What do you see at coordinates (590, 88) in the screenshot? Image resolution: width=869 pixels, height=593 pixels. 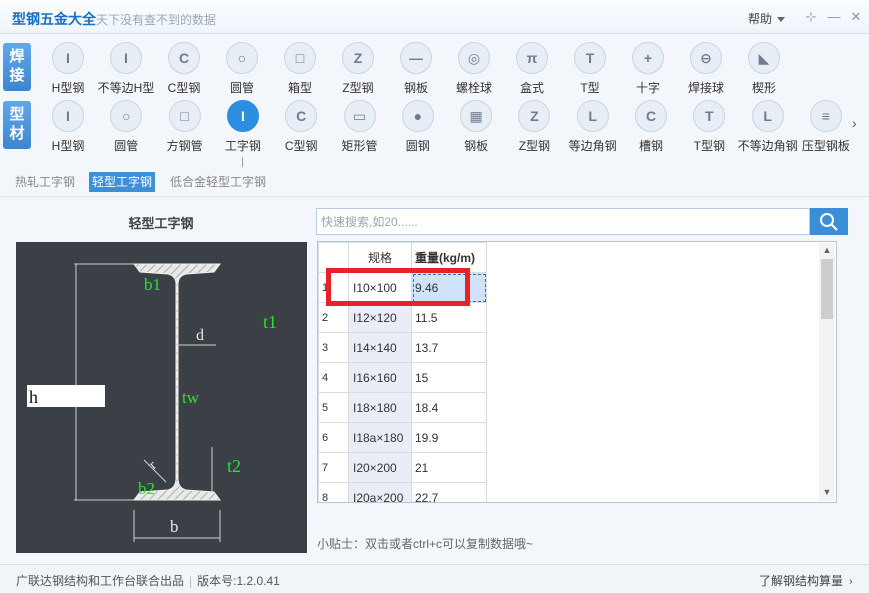 I see `tool-label: T型` at bounding box center [590, 88].